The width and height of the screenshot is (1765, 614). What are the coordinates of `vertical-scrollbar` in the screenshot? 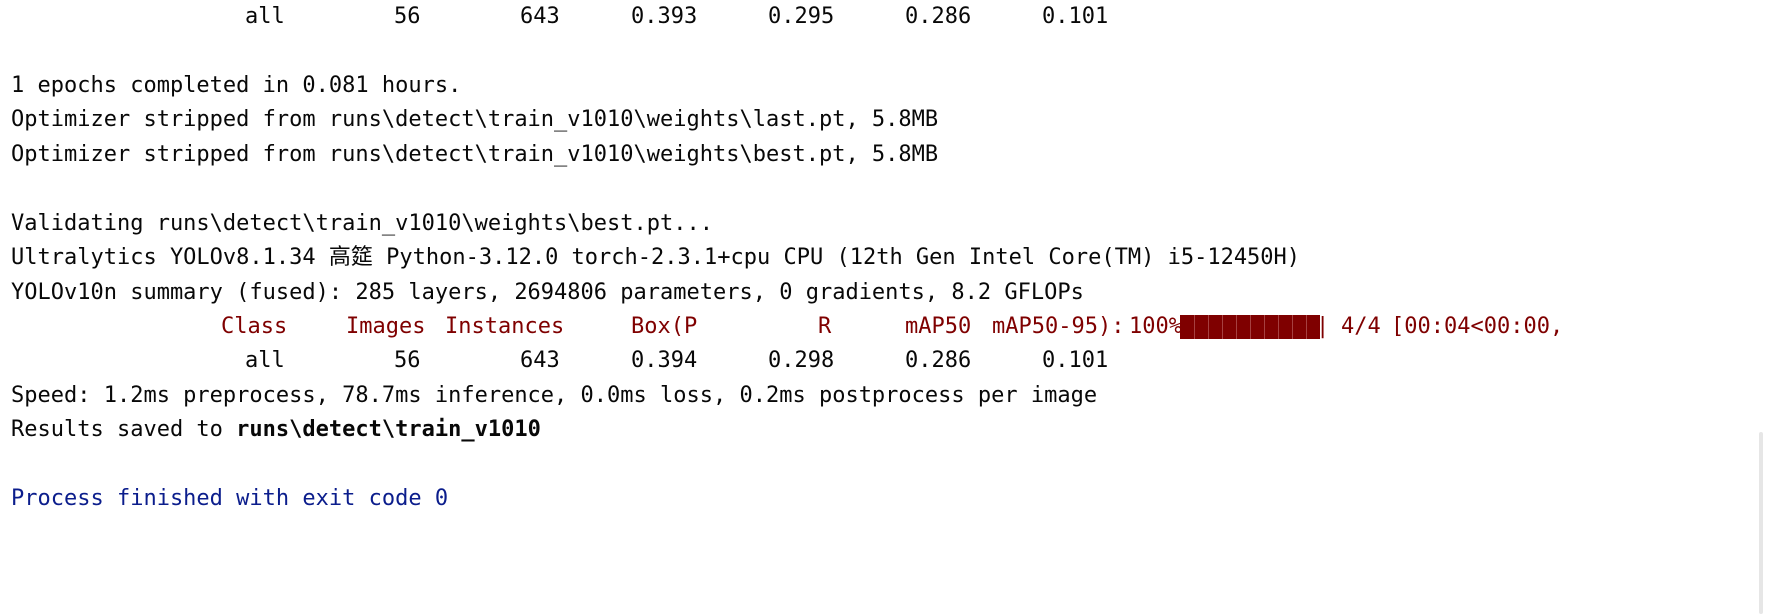 It's located at (1758, 307).